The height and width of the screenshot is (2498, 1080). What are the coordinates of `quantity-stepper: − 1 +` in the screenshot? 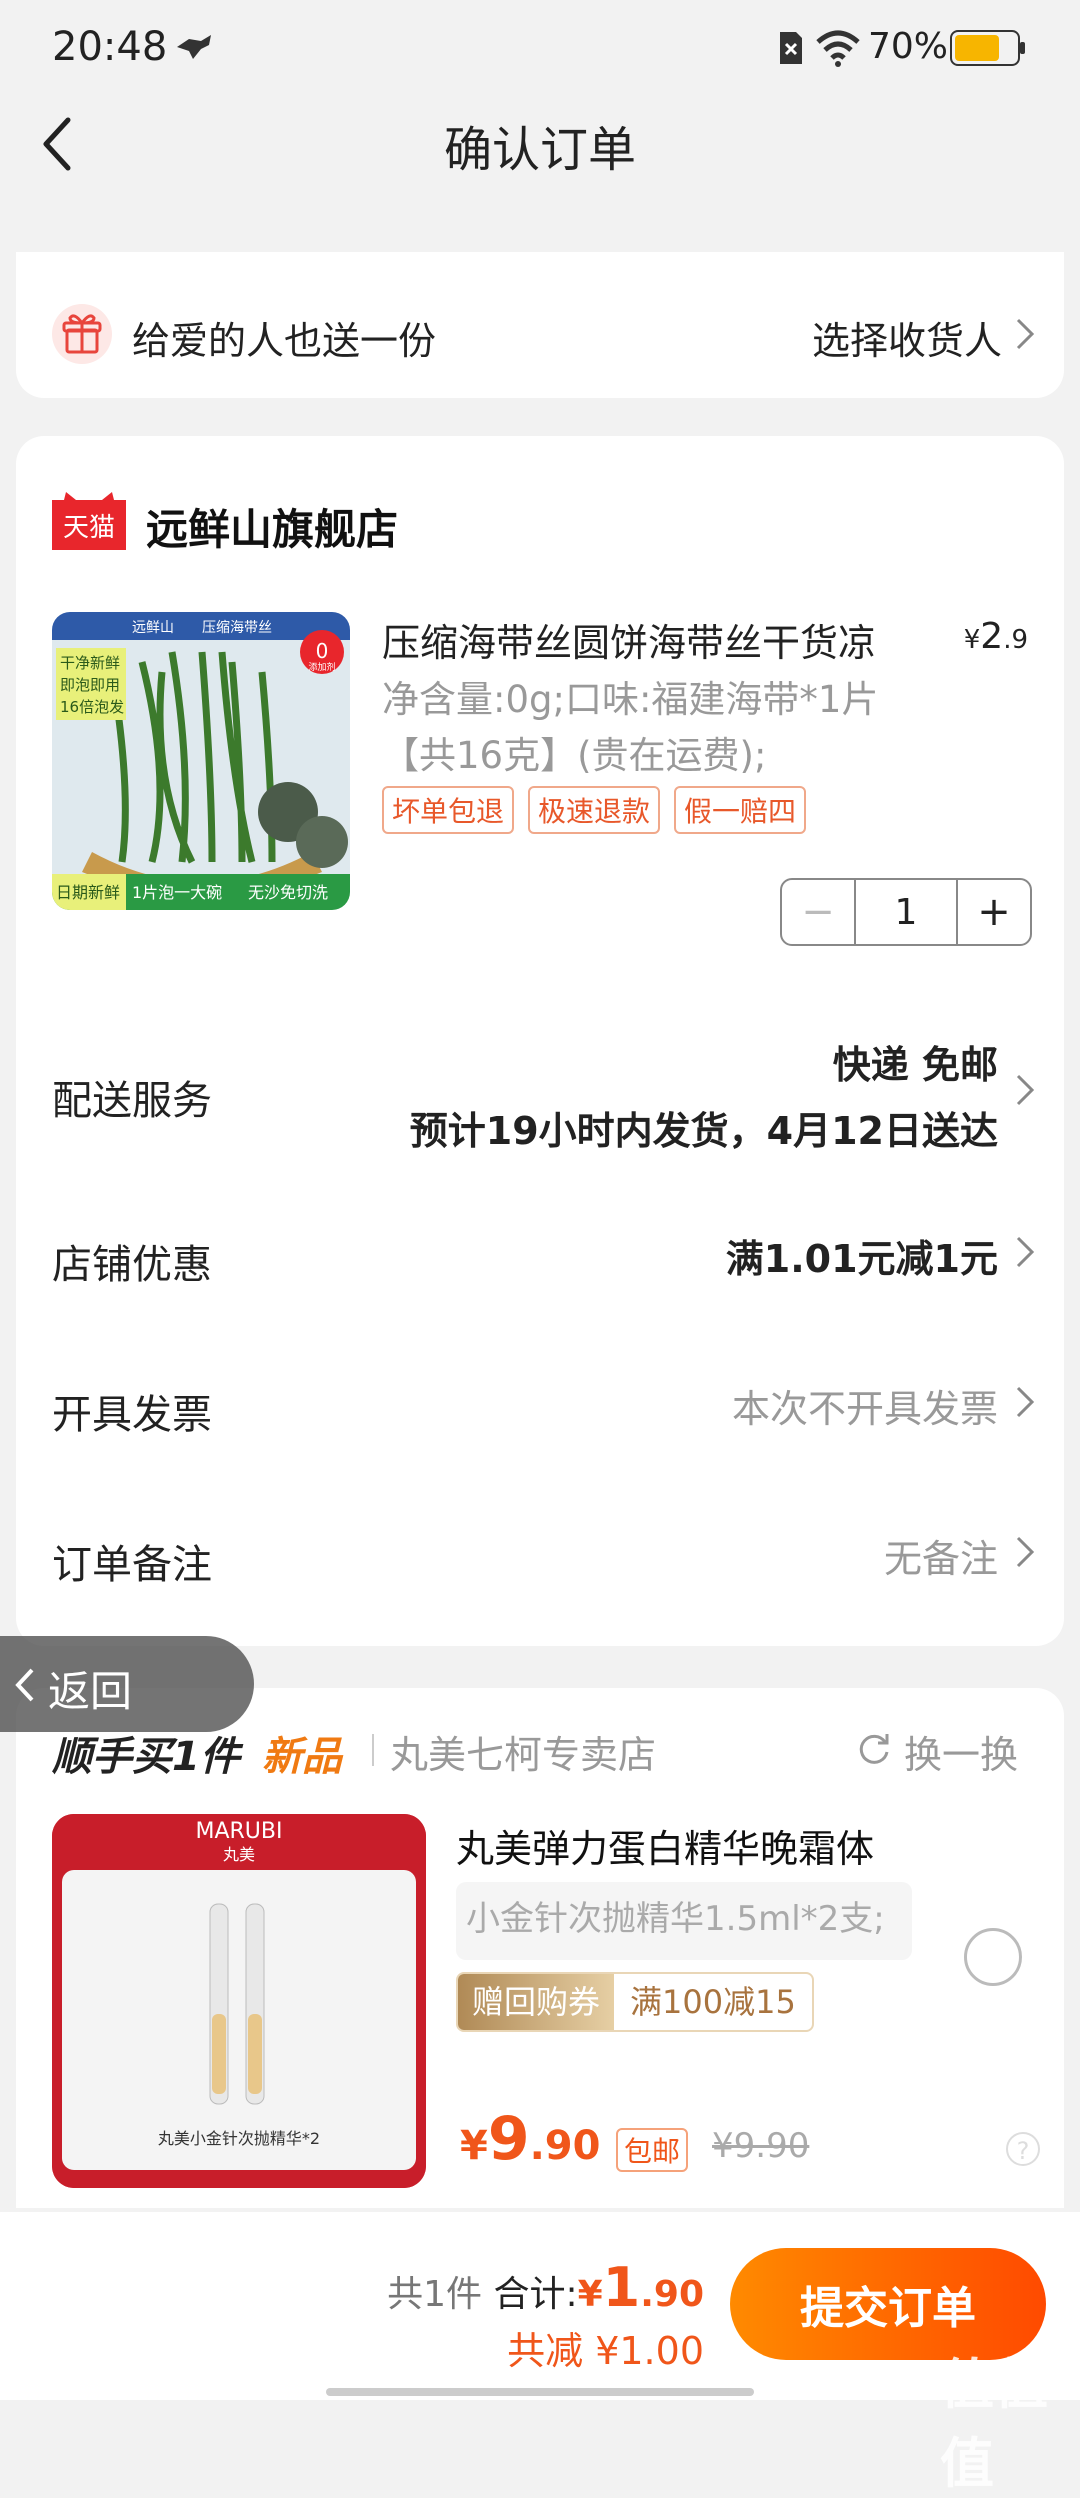 It's located at (906, 912).